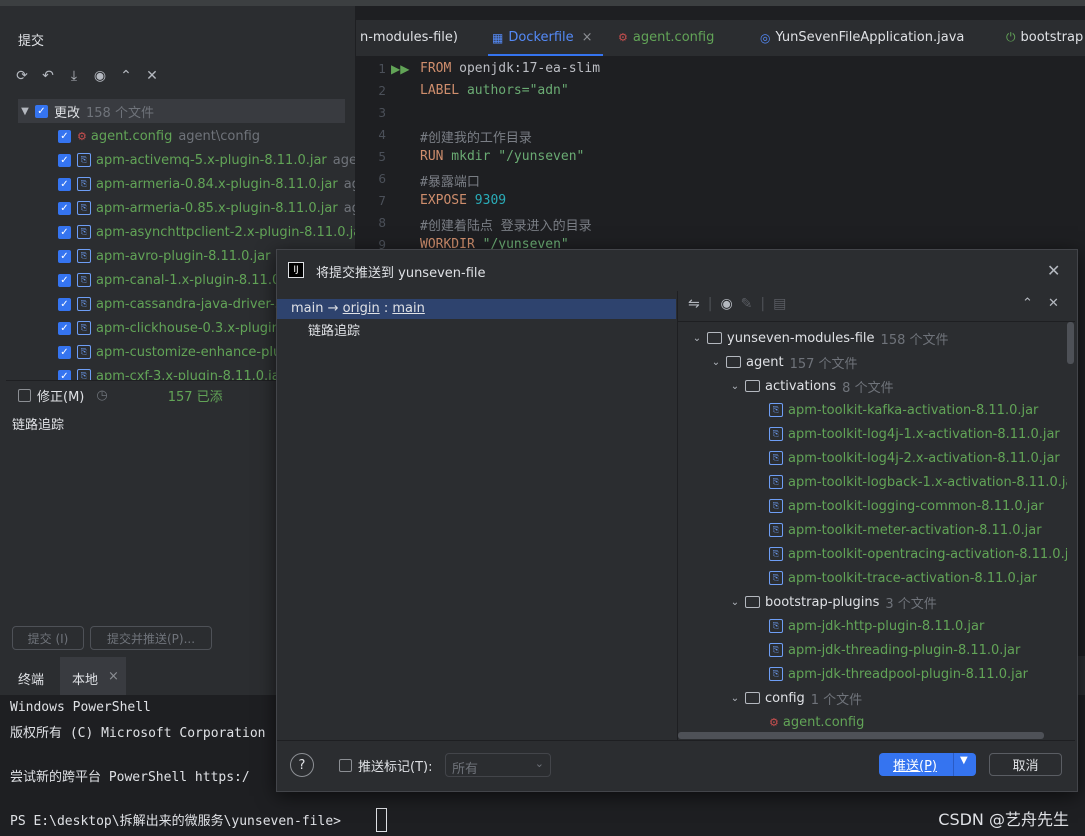 This screenshot has height=836, width=1085. What do you see at coordinates (861, 735) in the screenshot?
I see `tree-horizontal-scrollbar` at bounding box center [861, 735].